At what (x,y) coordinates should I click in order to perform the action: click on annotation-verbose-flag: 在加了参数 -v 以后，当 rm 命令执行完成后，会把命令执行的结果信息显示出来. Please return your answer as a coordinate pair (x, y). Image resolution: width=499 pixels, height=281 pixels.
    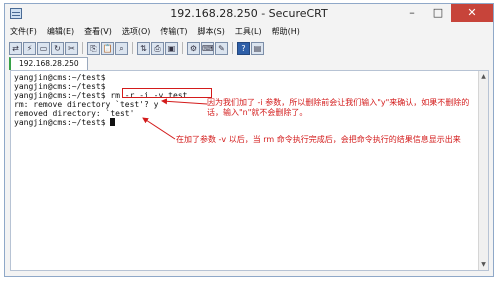
    Looking at the image, I should click on (318, 139).